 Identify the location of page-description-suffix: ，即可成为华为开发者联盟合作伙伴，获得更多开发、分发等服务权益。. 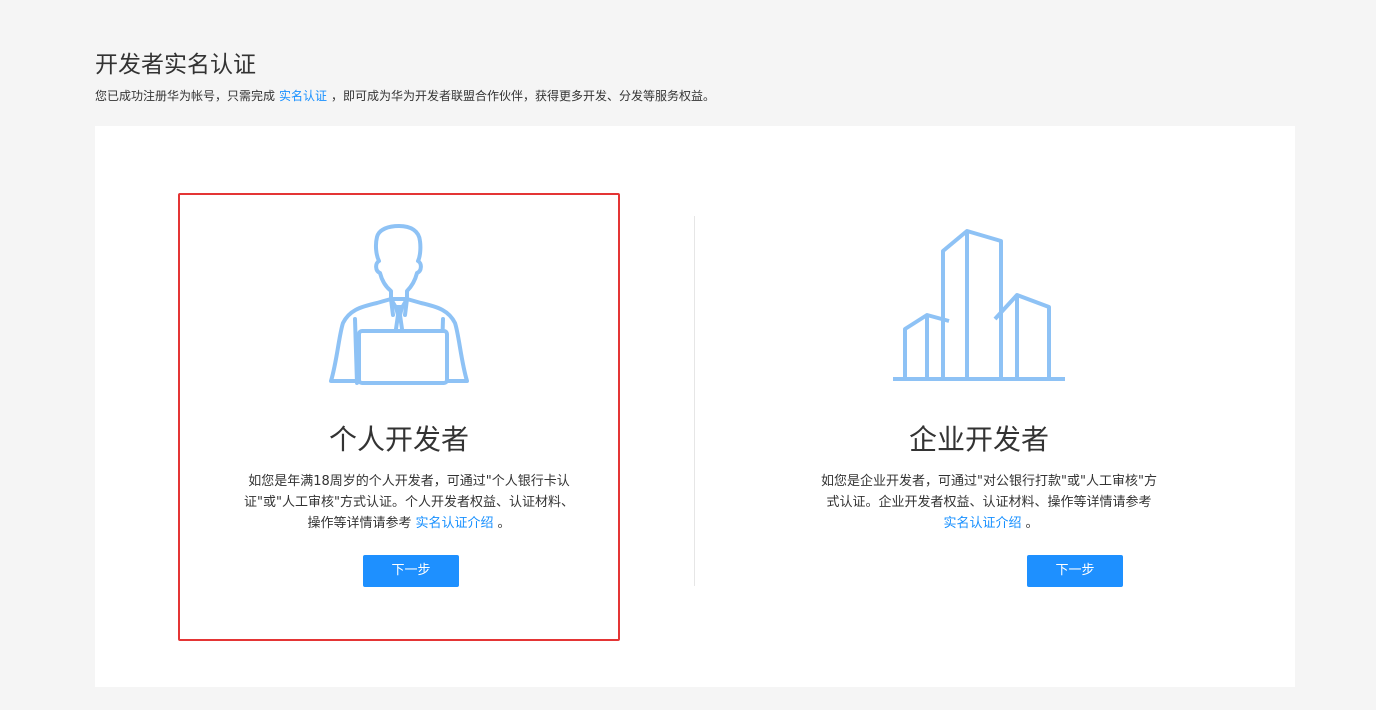
(523, 96).